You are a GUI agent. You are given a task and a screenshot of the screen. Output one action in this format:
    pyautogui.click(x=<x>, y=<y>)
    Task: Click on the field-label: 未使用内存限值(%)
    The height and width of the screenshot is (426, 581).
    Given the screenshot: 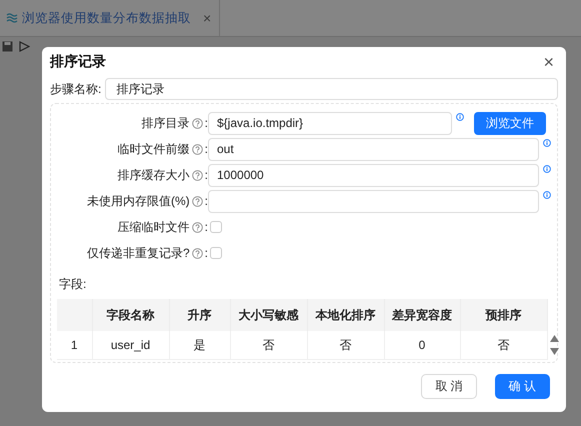 What is the action you would take?
    pyautogui.click(x=138, y=201)
    